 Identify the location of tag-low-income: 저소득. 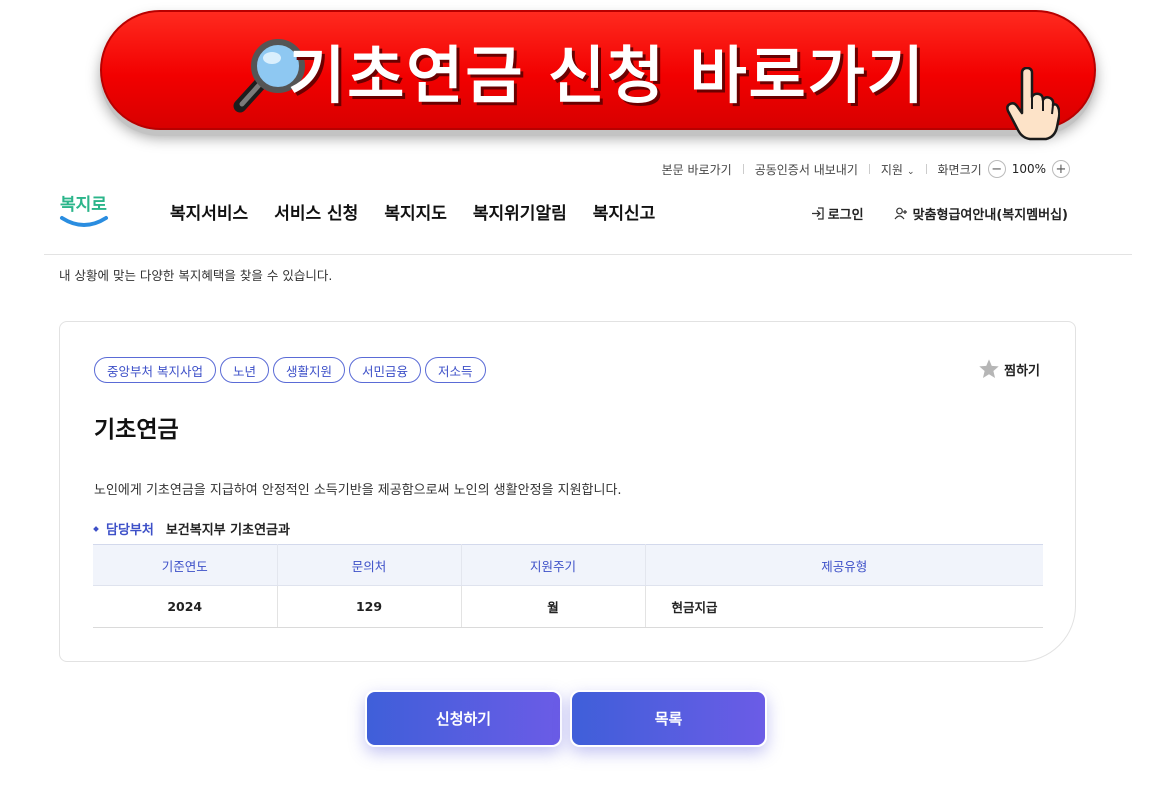
(455, 370).